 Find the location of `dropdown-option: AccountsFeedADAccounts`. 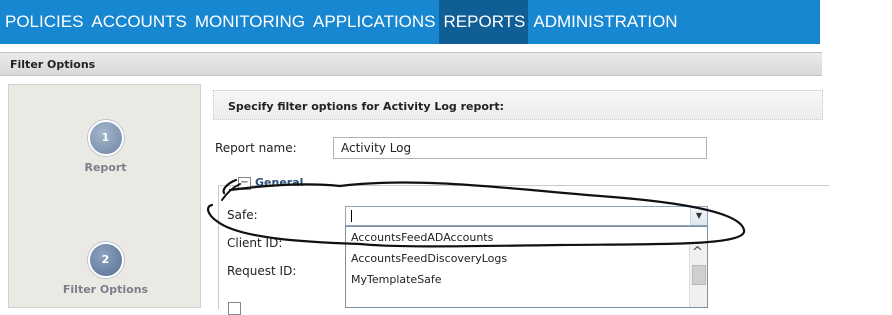

dropdown-option: AccountsFeedADAccounts is located at coordinates (422, 237).